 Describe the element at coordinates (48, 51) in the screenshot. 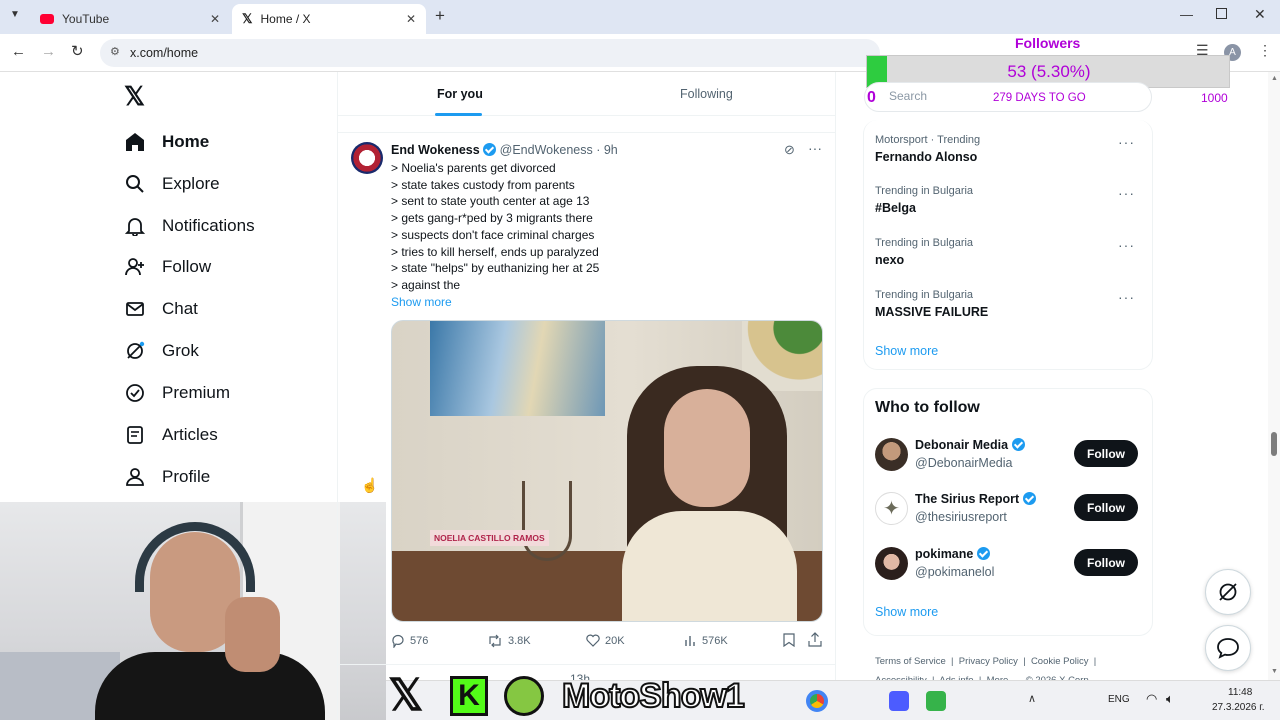

I see `forward-button: →` at that location.